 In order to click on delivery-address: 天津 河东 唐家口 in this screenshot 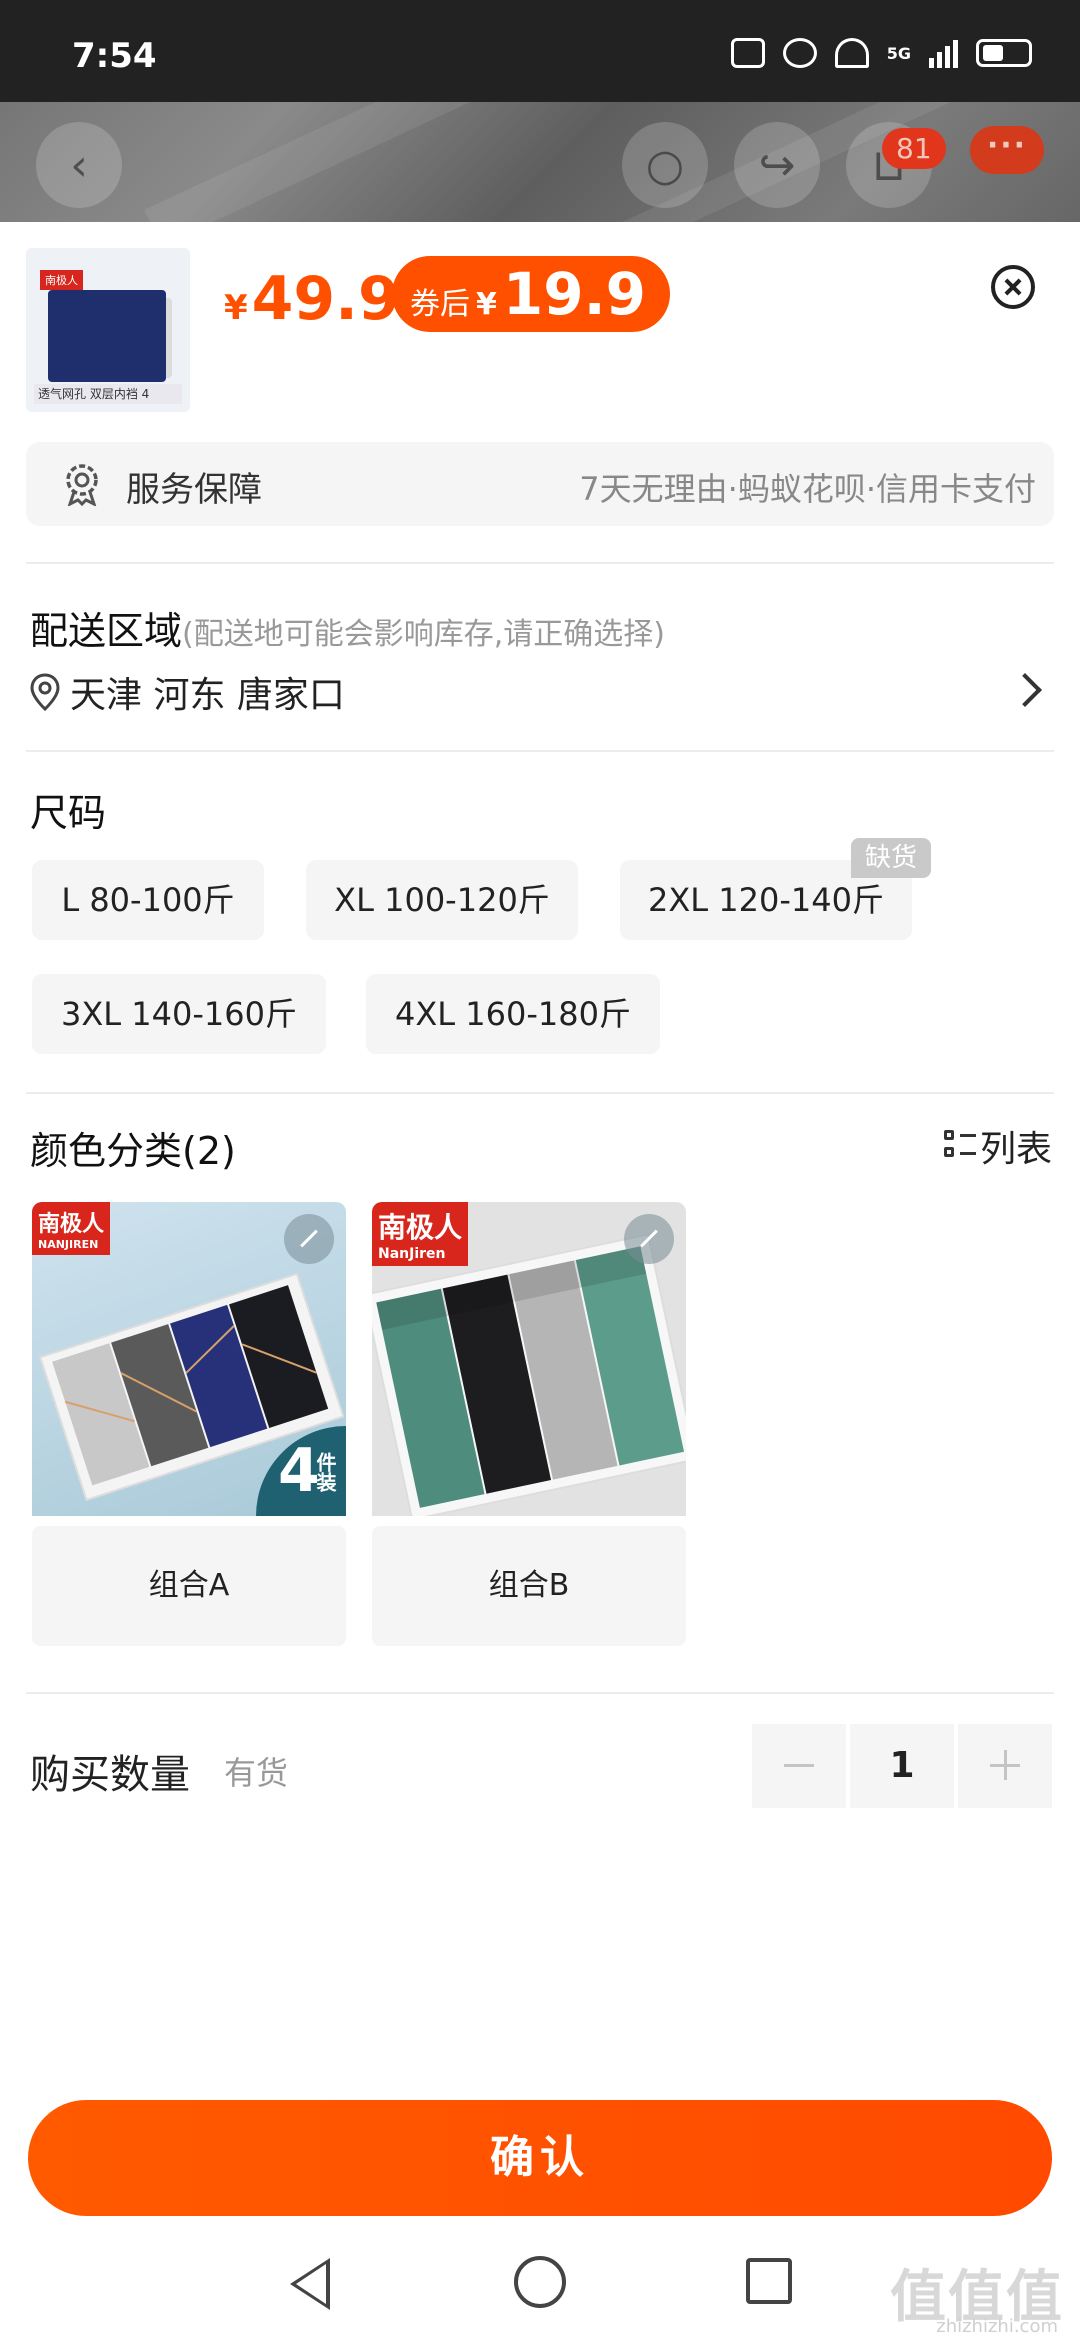, I will do `click(207, 695)`.